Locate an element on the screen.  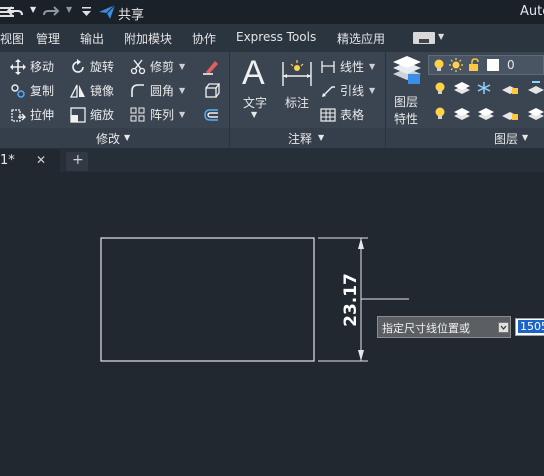
command-tooltip: 指定尺寸线位置或 is located at coordinates (444, 327).